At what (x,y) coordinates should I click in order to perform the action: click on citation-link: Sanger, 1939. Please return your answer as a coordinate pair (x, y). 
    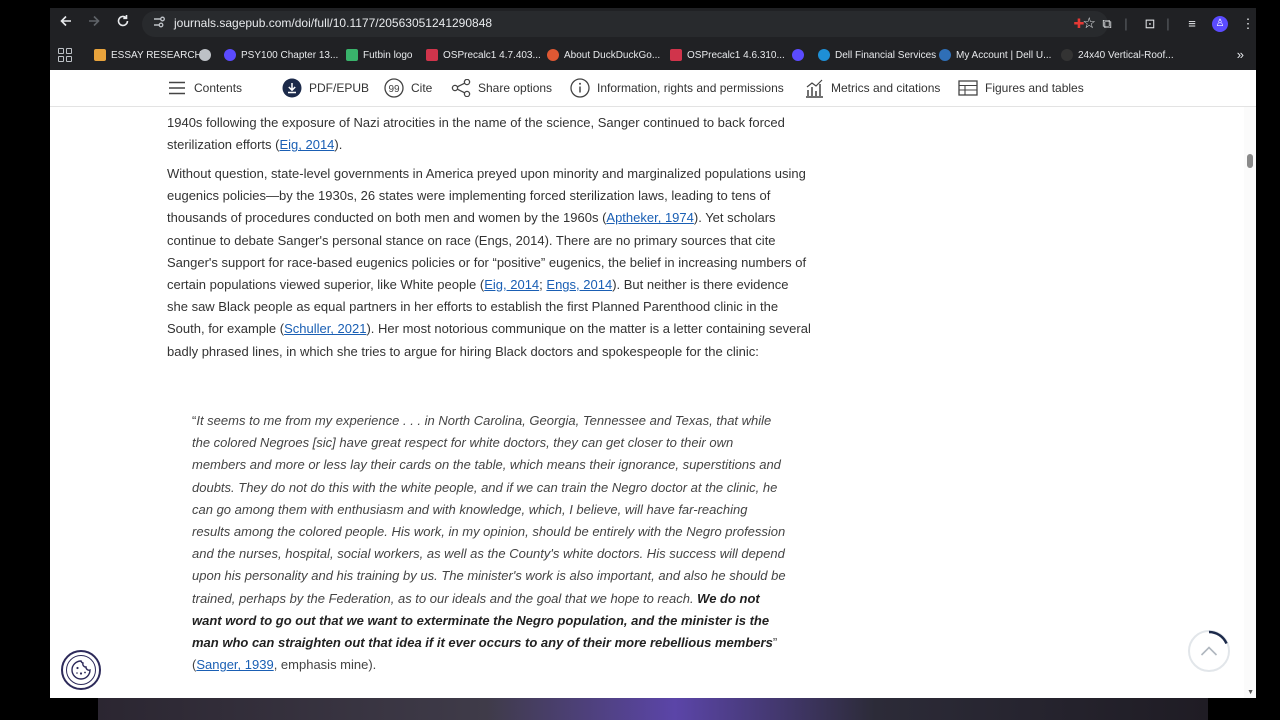
    Looking at the image, I should click on (234, 664).